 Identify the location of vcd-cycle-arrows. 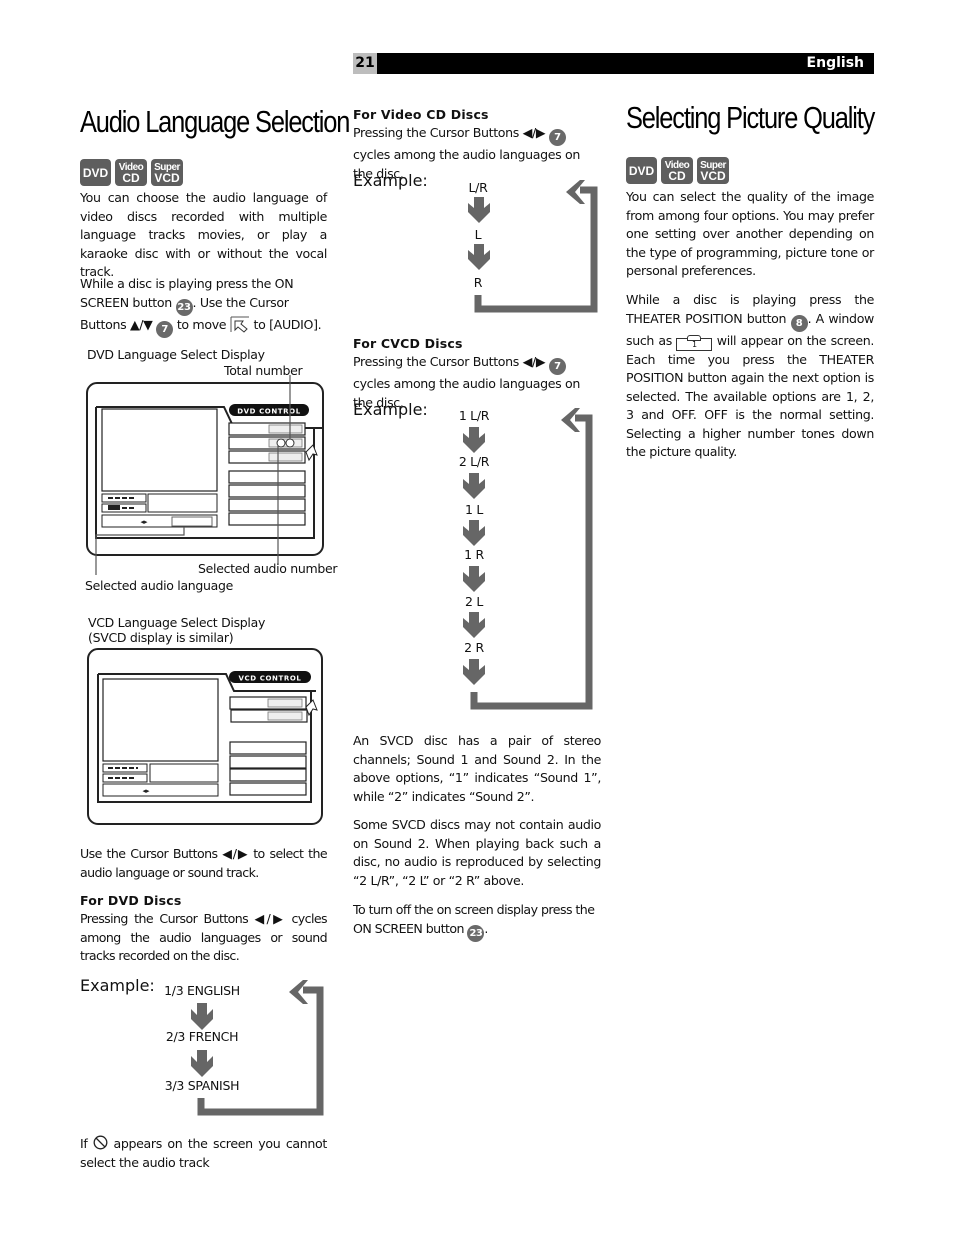
(533, 246).